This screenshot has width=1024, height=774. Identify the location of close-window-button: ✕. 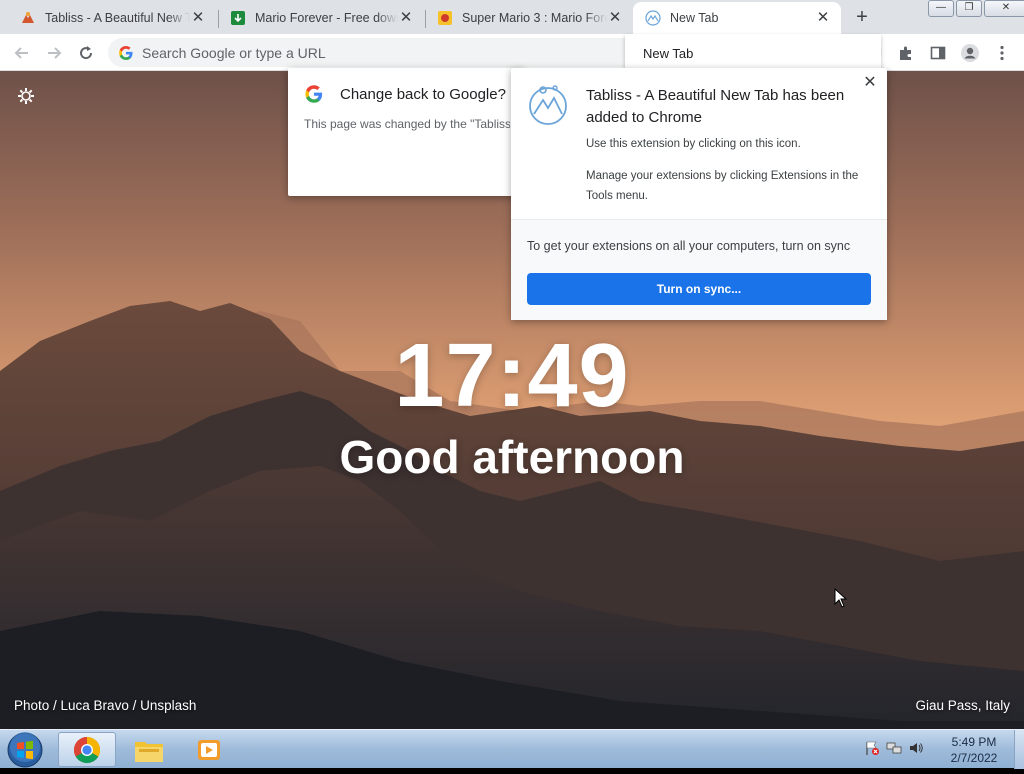
(1004, 8).